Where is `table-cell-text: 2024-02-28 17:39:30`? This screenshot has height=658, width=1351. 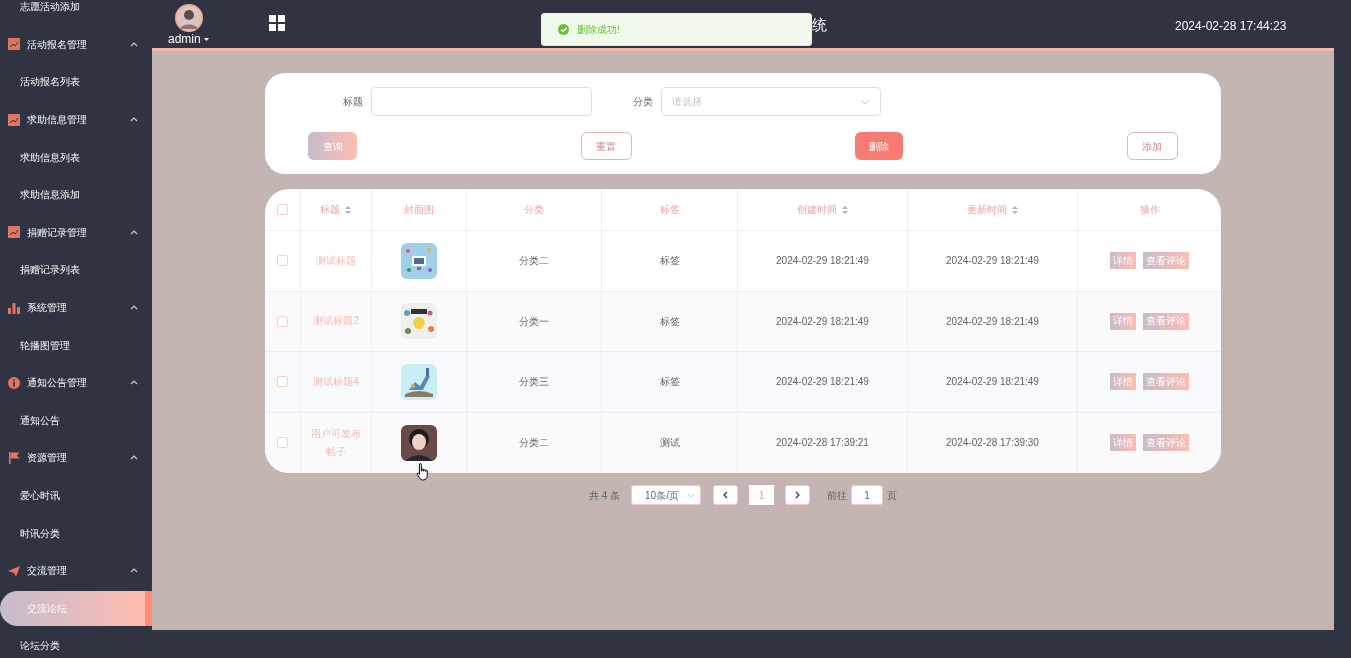
table-cell-text: 2024-02-28 17:39:30 is located at coordinates (992, 443).